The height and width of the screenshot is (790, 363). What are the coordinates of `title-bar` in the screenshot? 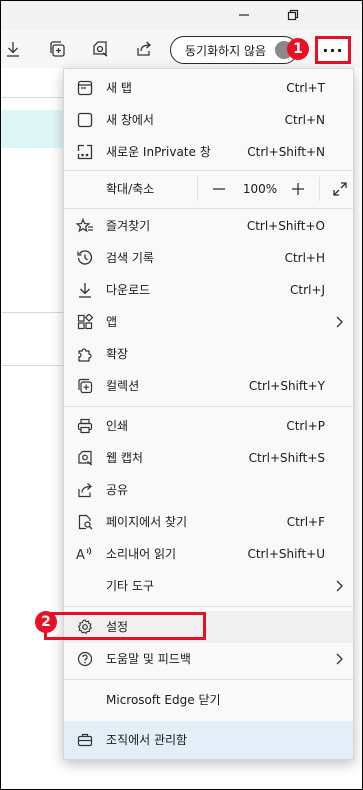 It's located at (181, 15).